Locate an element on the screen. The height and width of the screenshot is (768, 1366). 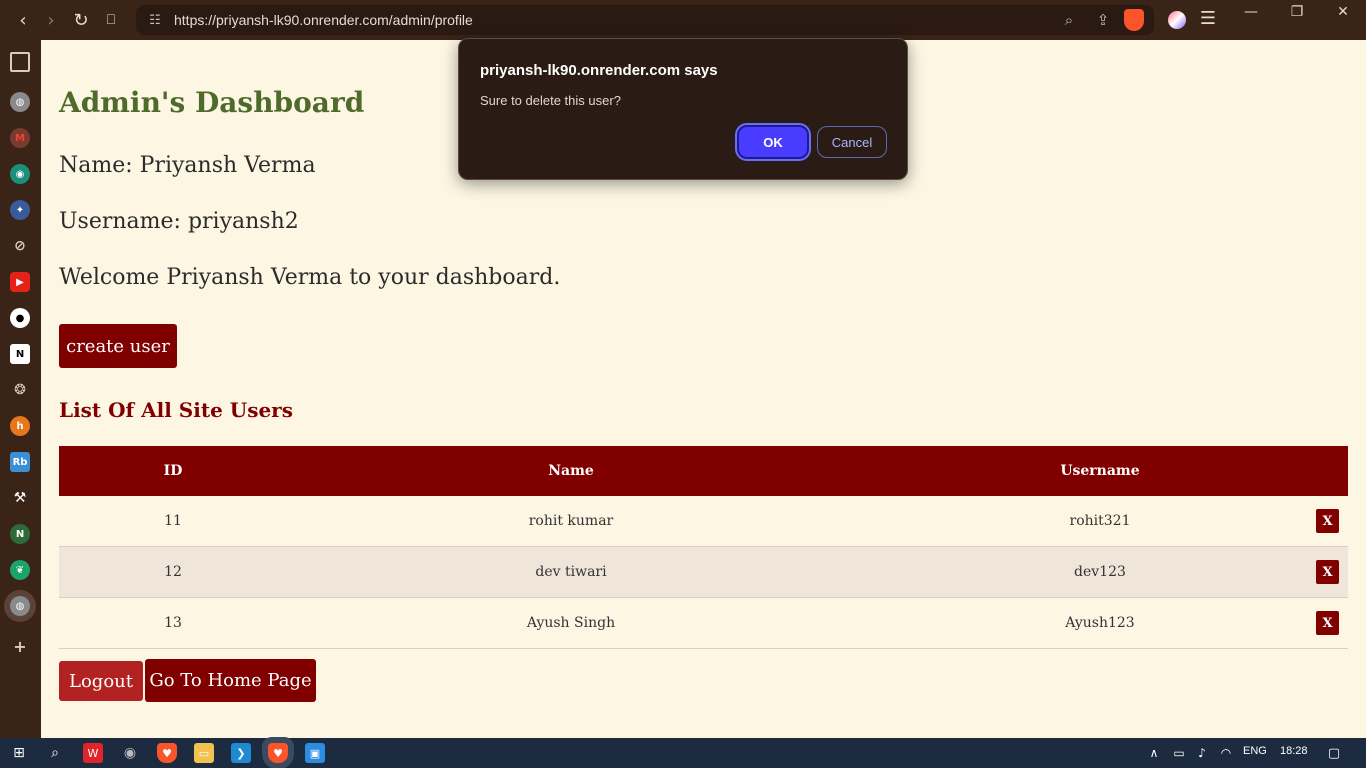
codechef-icon: N is located at coordinates (20, 534).